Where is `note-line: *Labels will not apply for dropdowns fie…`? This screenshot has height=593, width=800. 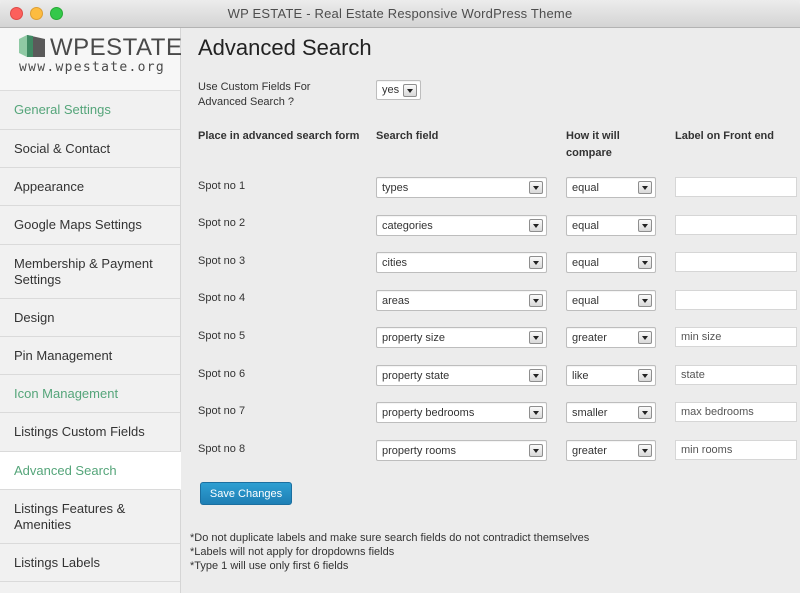 note-line: *Labels will not apply for dropdowns fie… is located at coordinates (292, 552).